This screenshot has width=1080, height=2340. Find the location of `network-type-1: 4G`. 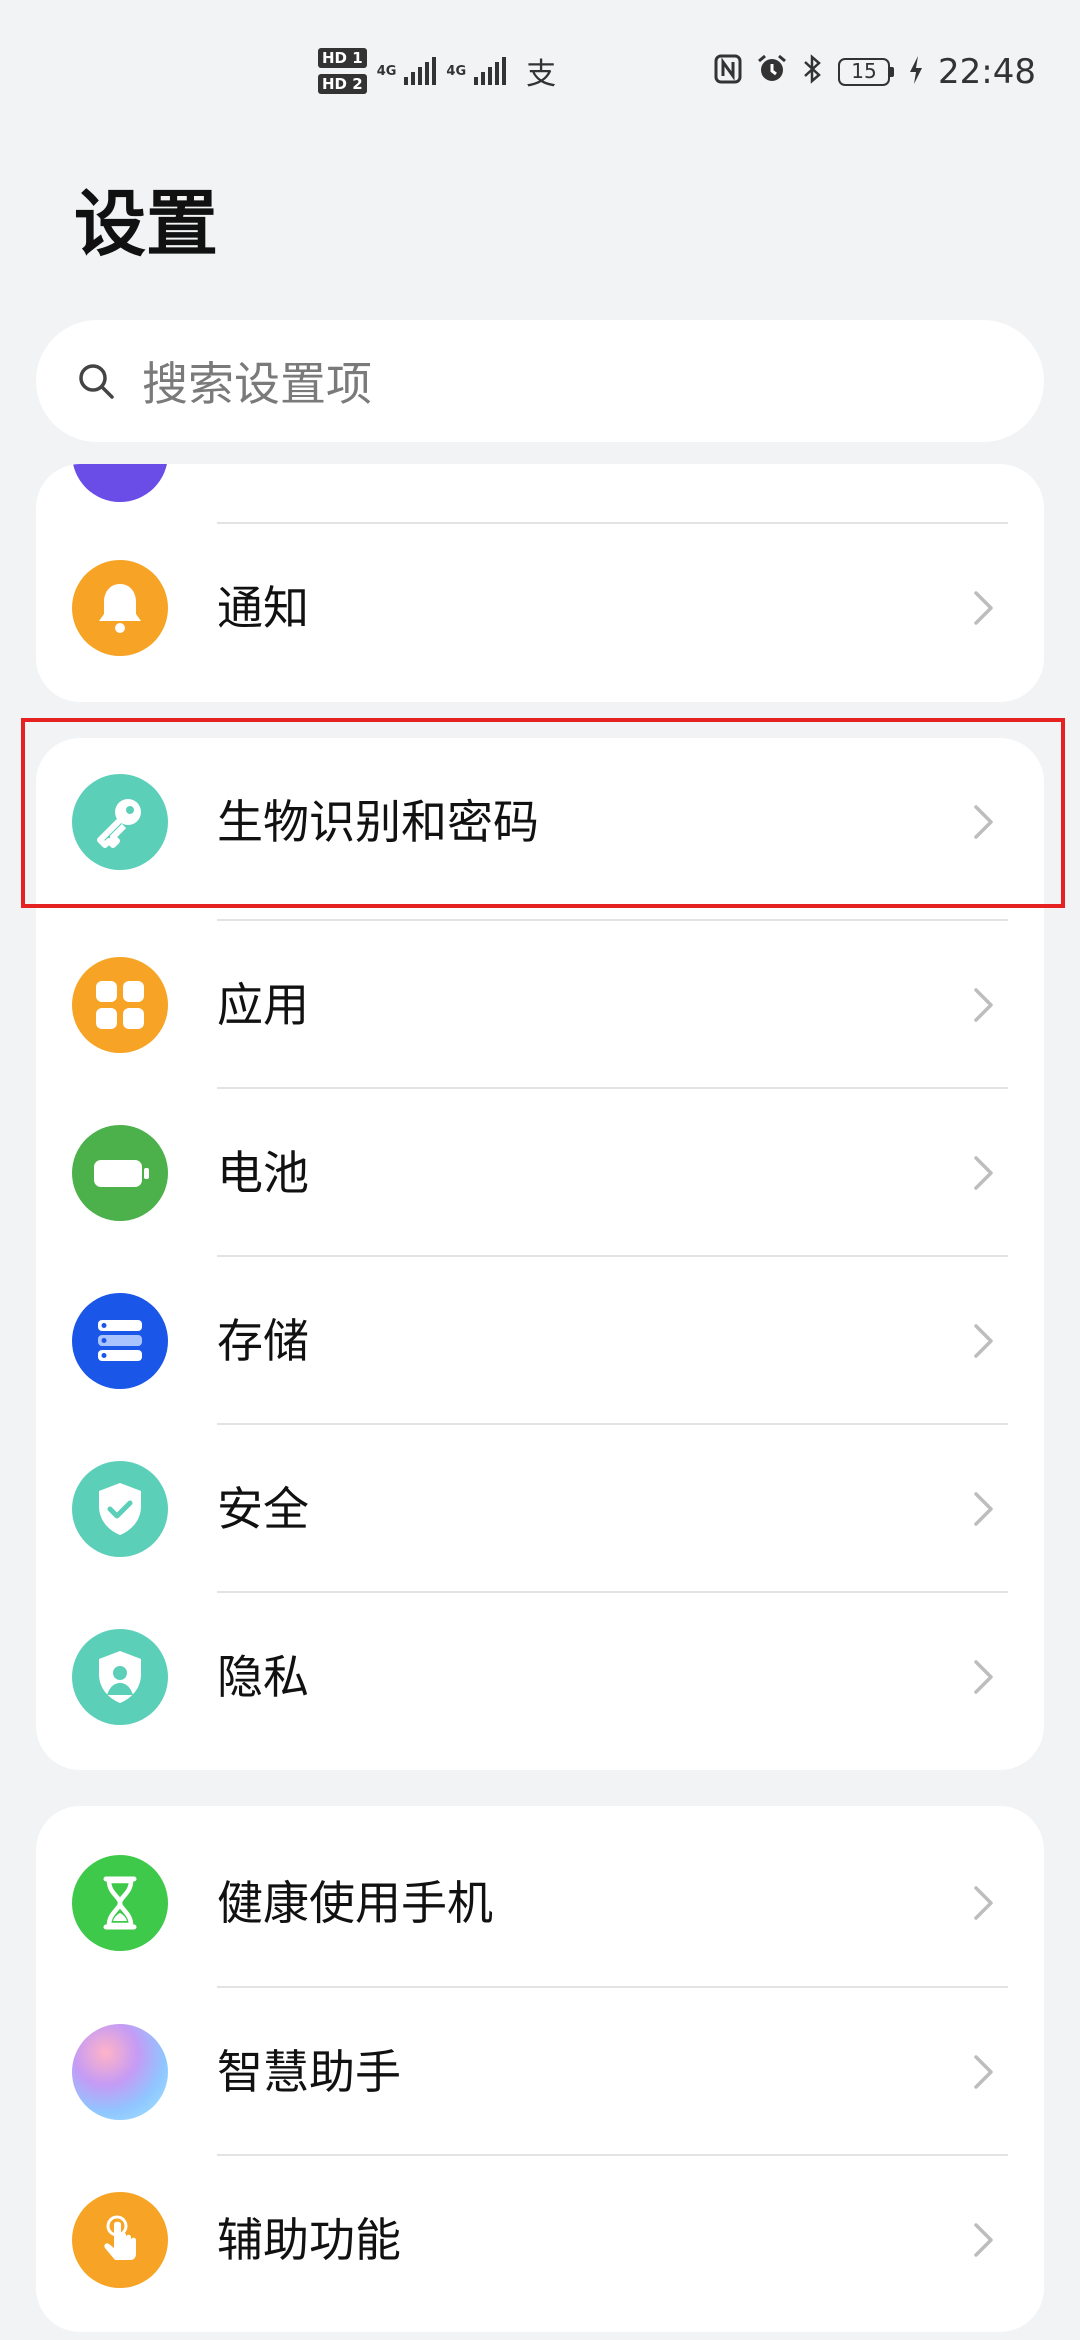

network-type-1: 4G is located at coordinates (386, 71).